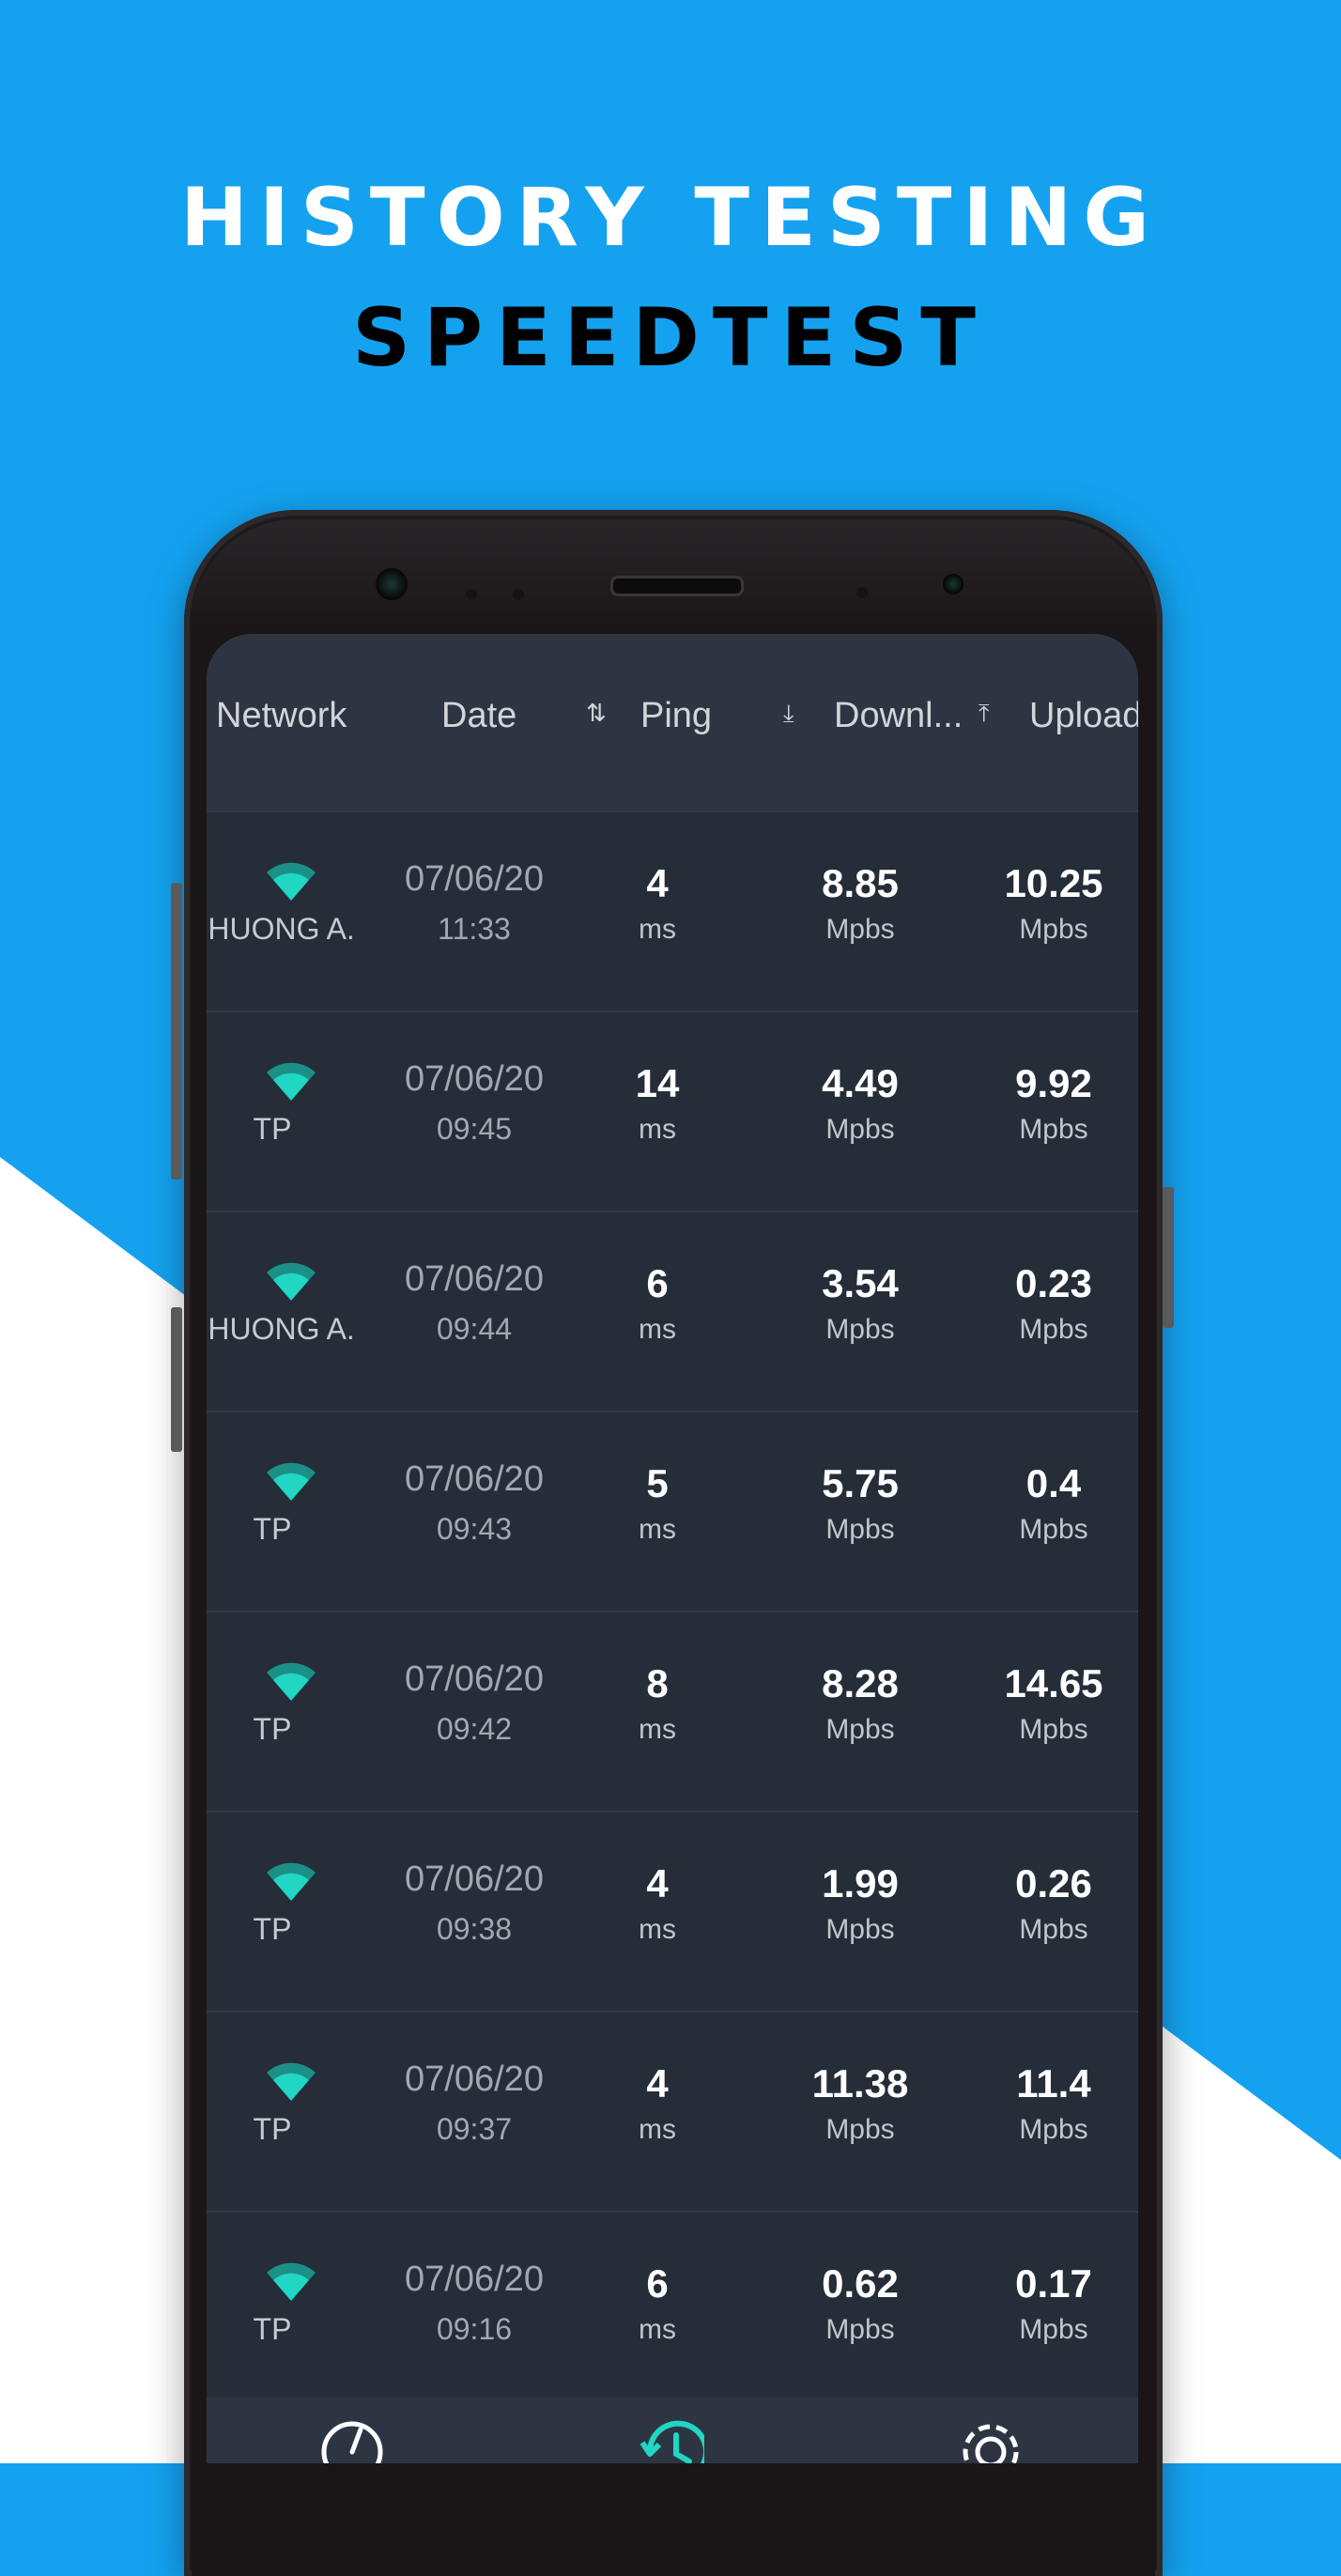 Image resolution: width=1341 pixels, height=2576 pixels. I want to click on settings-icon, so click(991, 2435).